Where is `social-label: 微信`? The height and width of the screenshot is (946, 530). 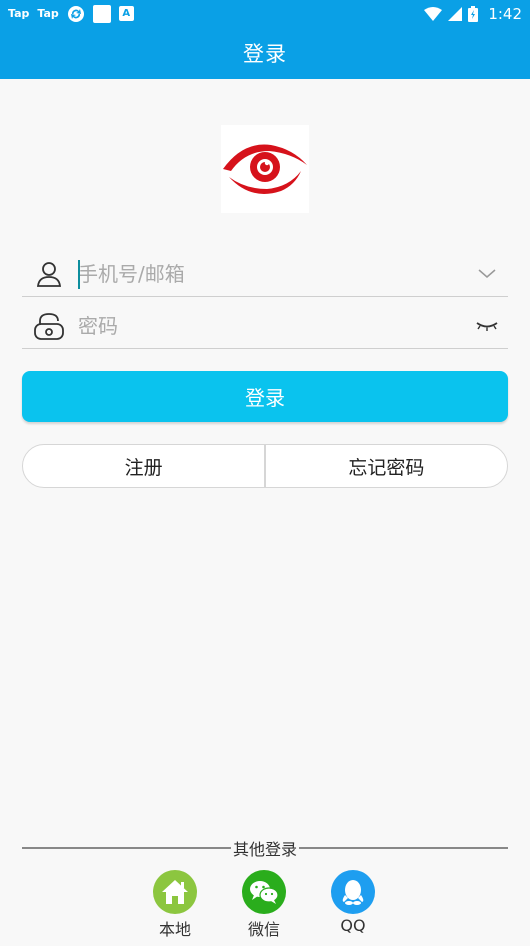
social-label: 微信 is located at coordinates (263, 929).